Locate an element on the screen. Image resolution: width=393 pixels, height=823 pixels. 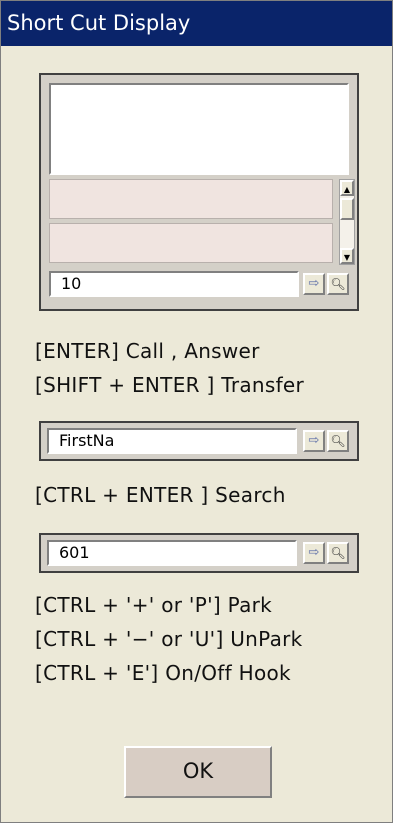
name-search-panel: FirstNa ⇨ 🔍︎ is located at coordinates (199, 441).